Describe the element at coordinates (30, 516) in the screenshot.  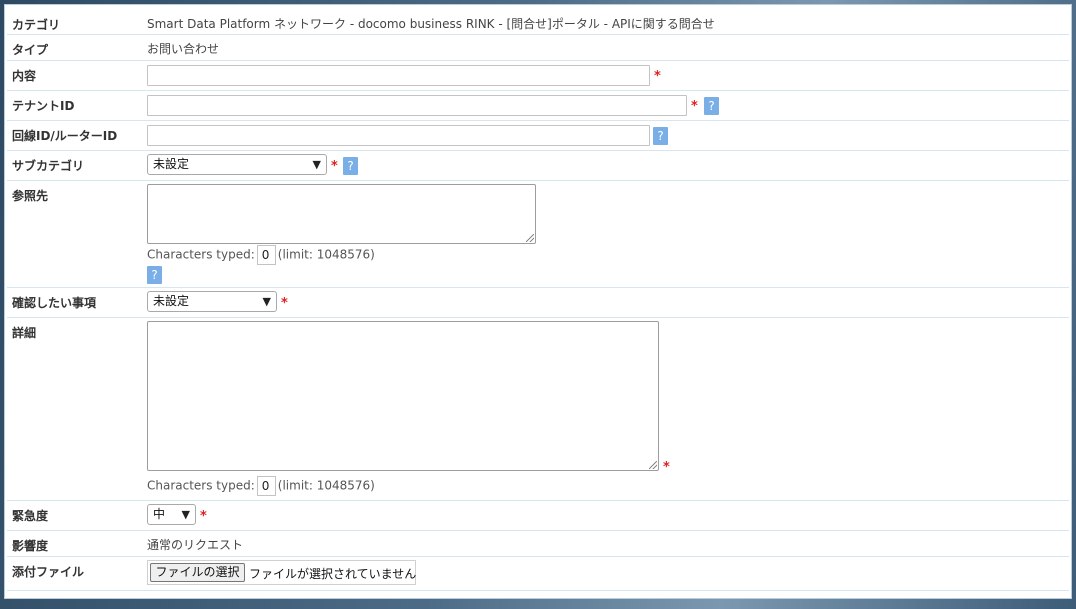
I see `label-urgency: 緊急度` at that location.